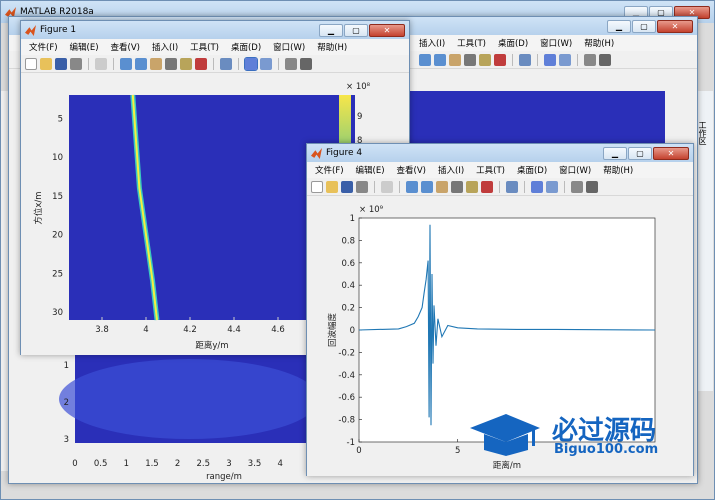  What do you see at coordinates (352, 331) in the screenshot?
I see `fig4-y-tick-label: 0` at bounding box center [352, 331].